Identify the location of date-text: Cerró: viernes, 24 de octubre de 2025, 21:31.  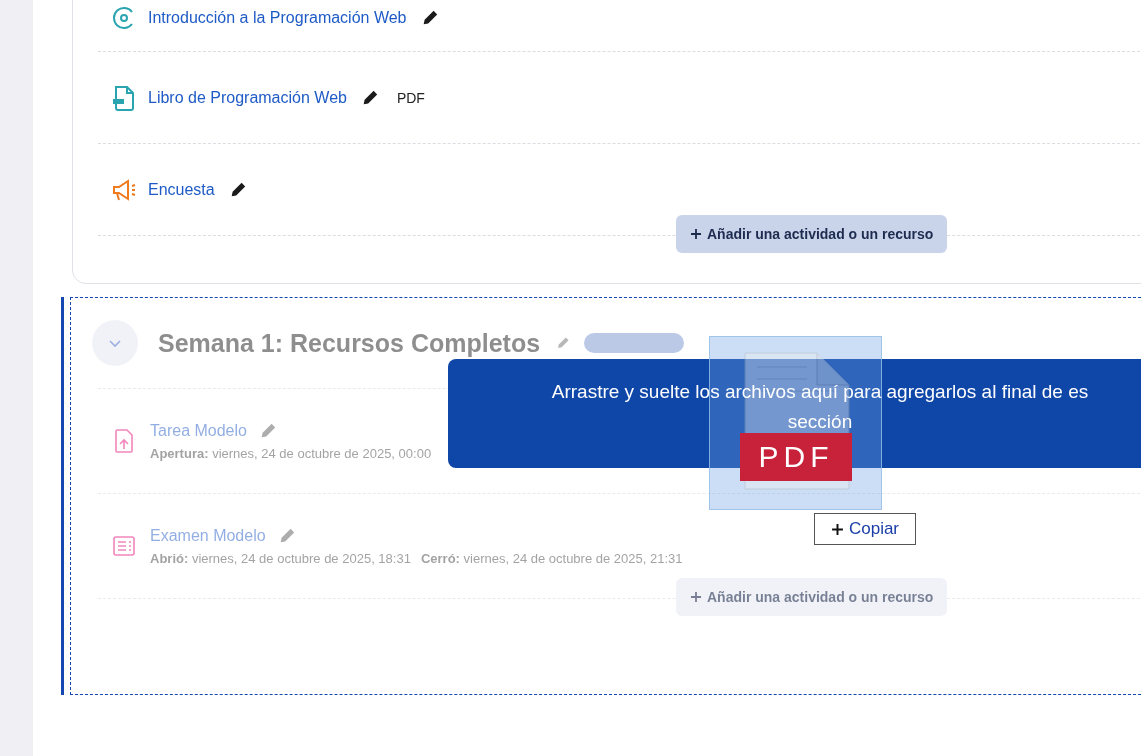
(551, 558).